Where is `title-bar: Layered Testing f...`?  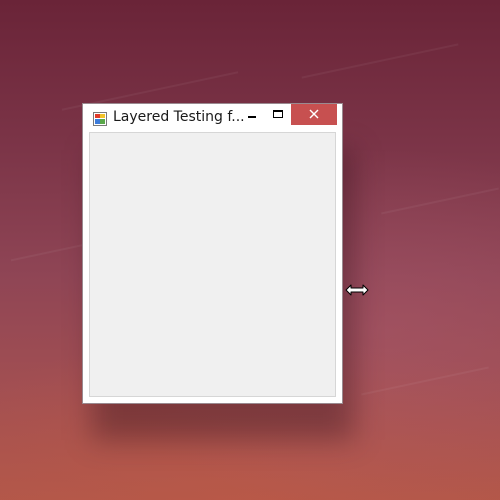
title-bar: Layered Testing f... is located at coordinates (212, 118).